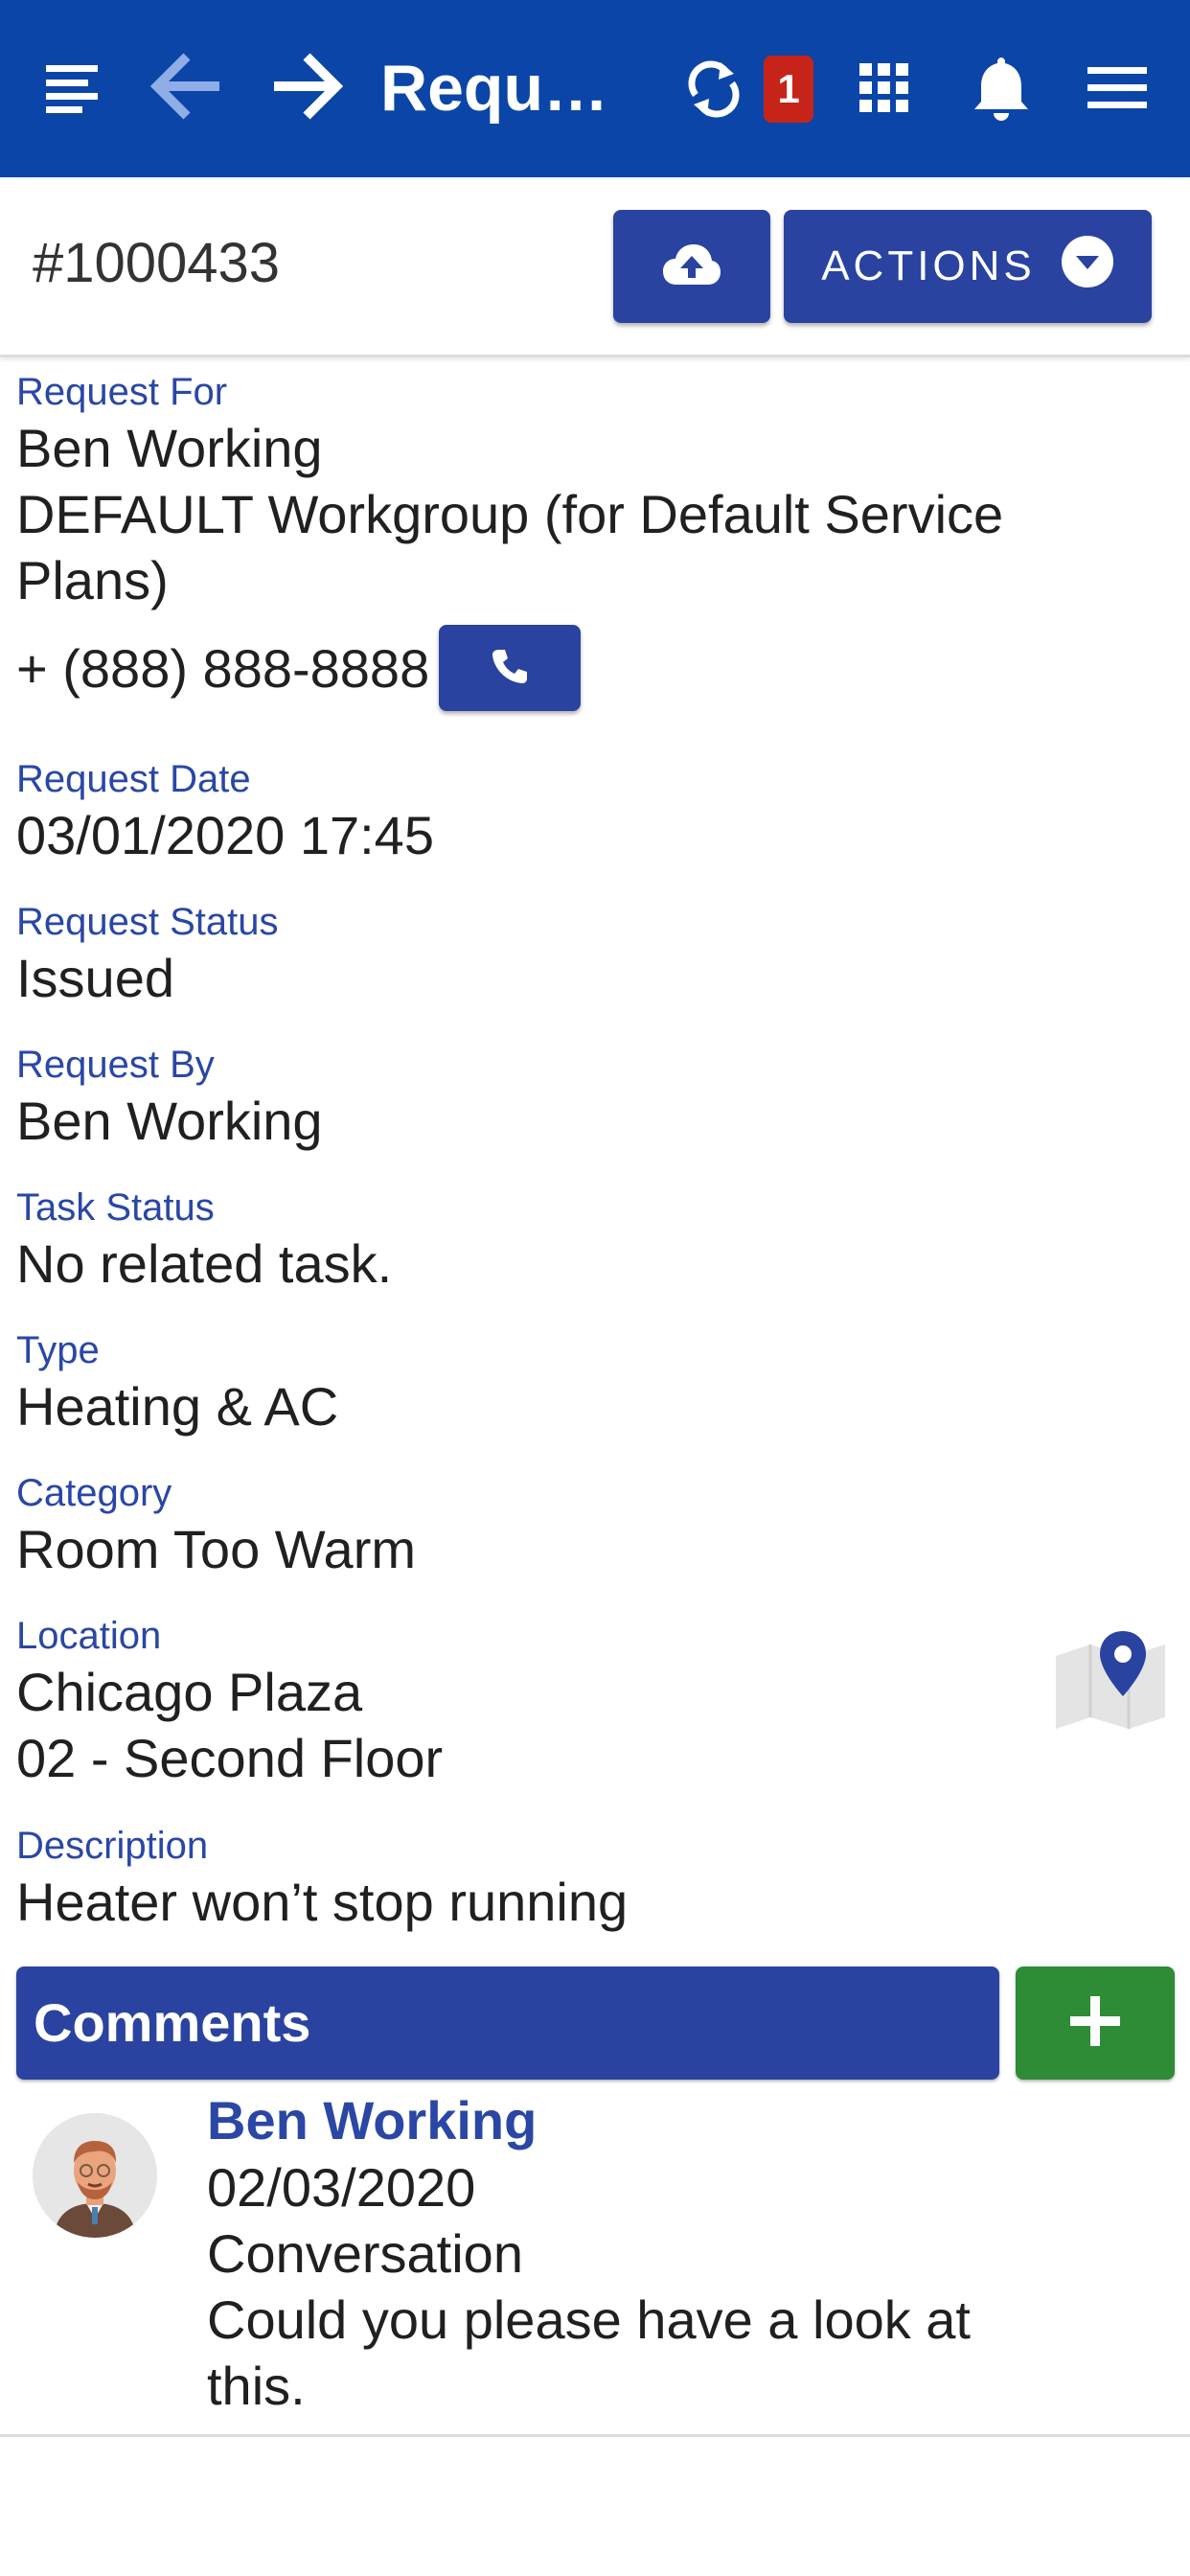 The width and height of the screenshot is (1190, 2576). I want to click on category-field: Category Room Too Warm, so click(519, 1526).